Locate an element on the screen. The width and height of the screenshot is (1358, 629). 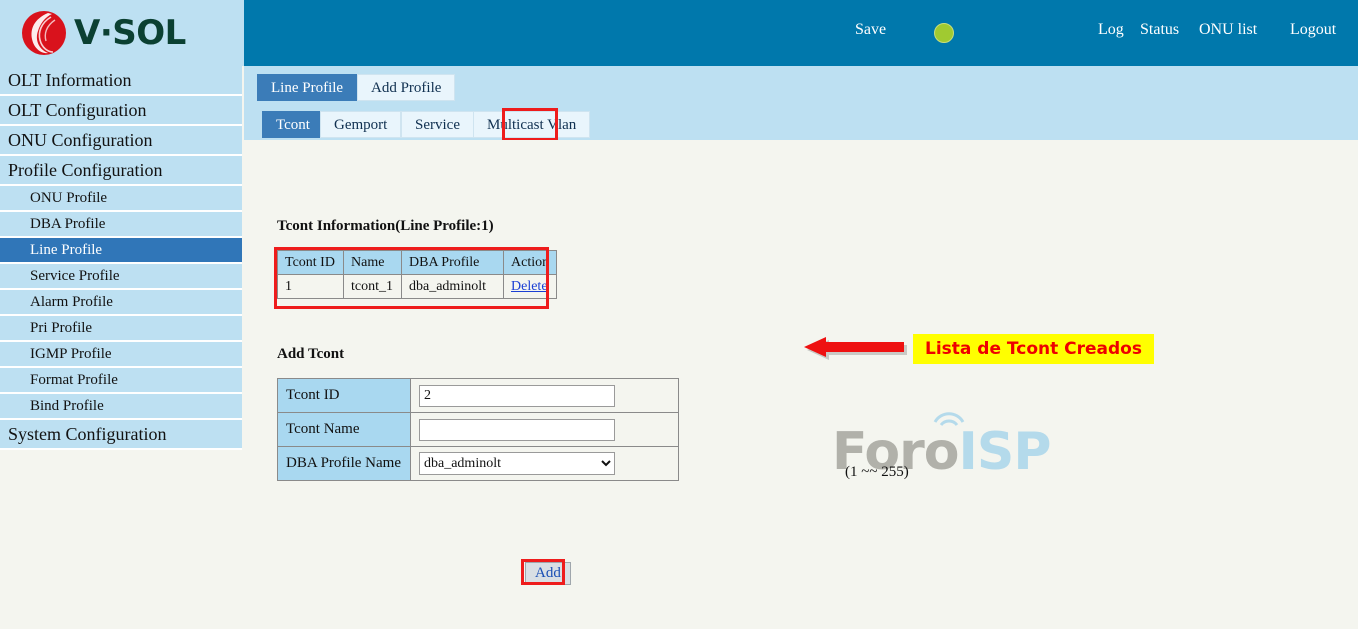
delete-link: Delete is located at coordinates (529, 286).